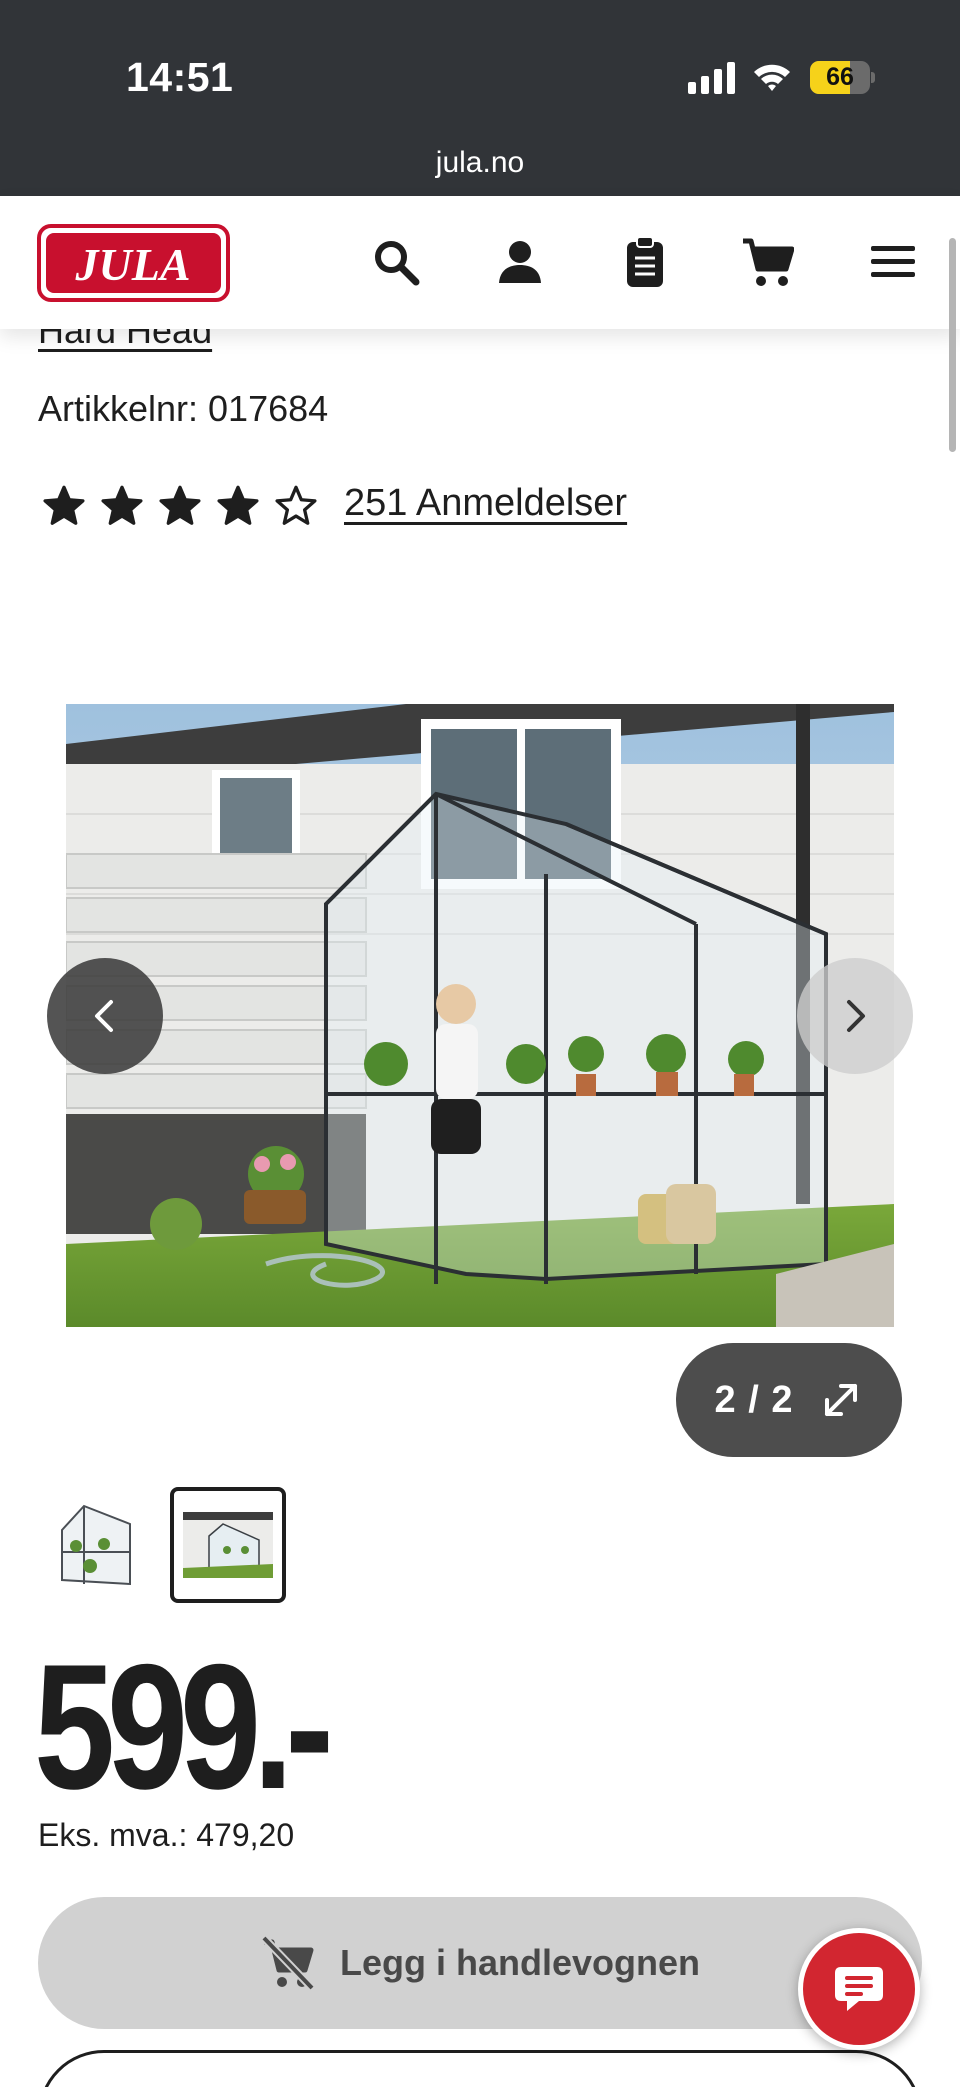 Image resolution: width=960 pixels, height=2087 pixels. What do you see at coordinates (768, 262) in the screenshot?
I see `cart-icon` at bounding box center [768, 262].